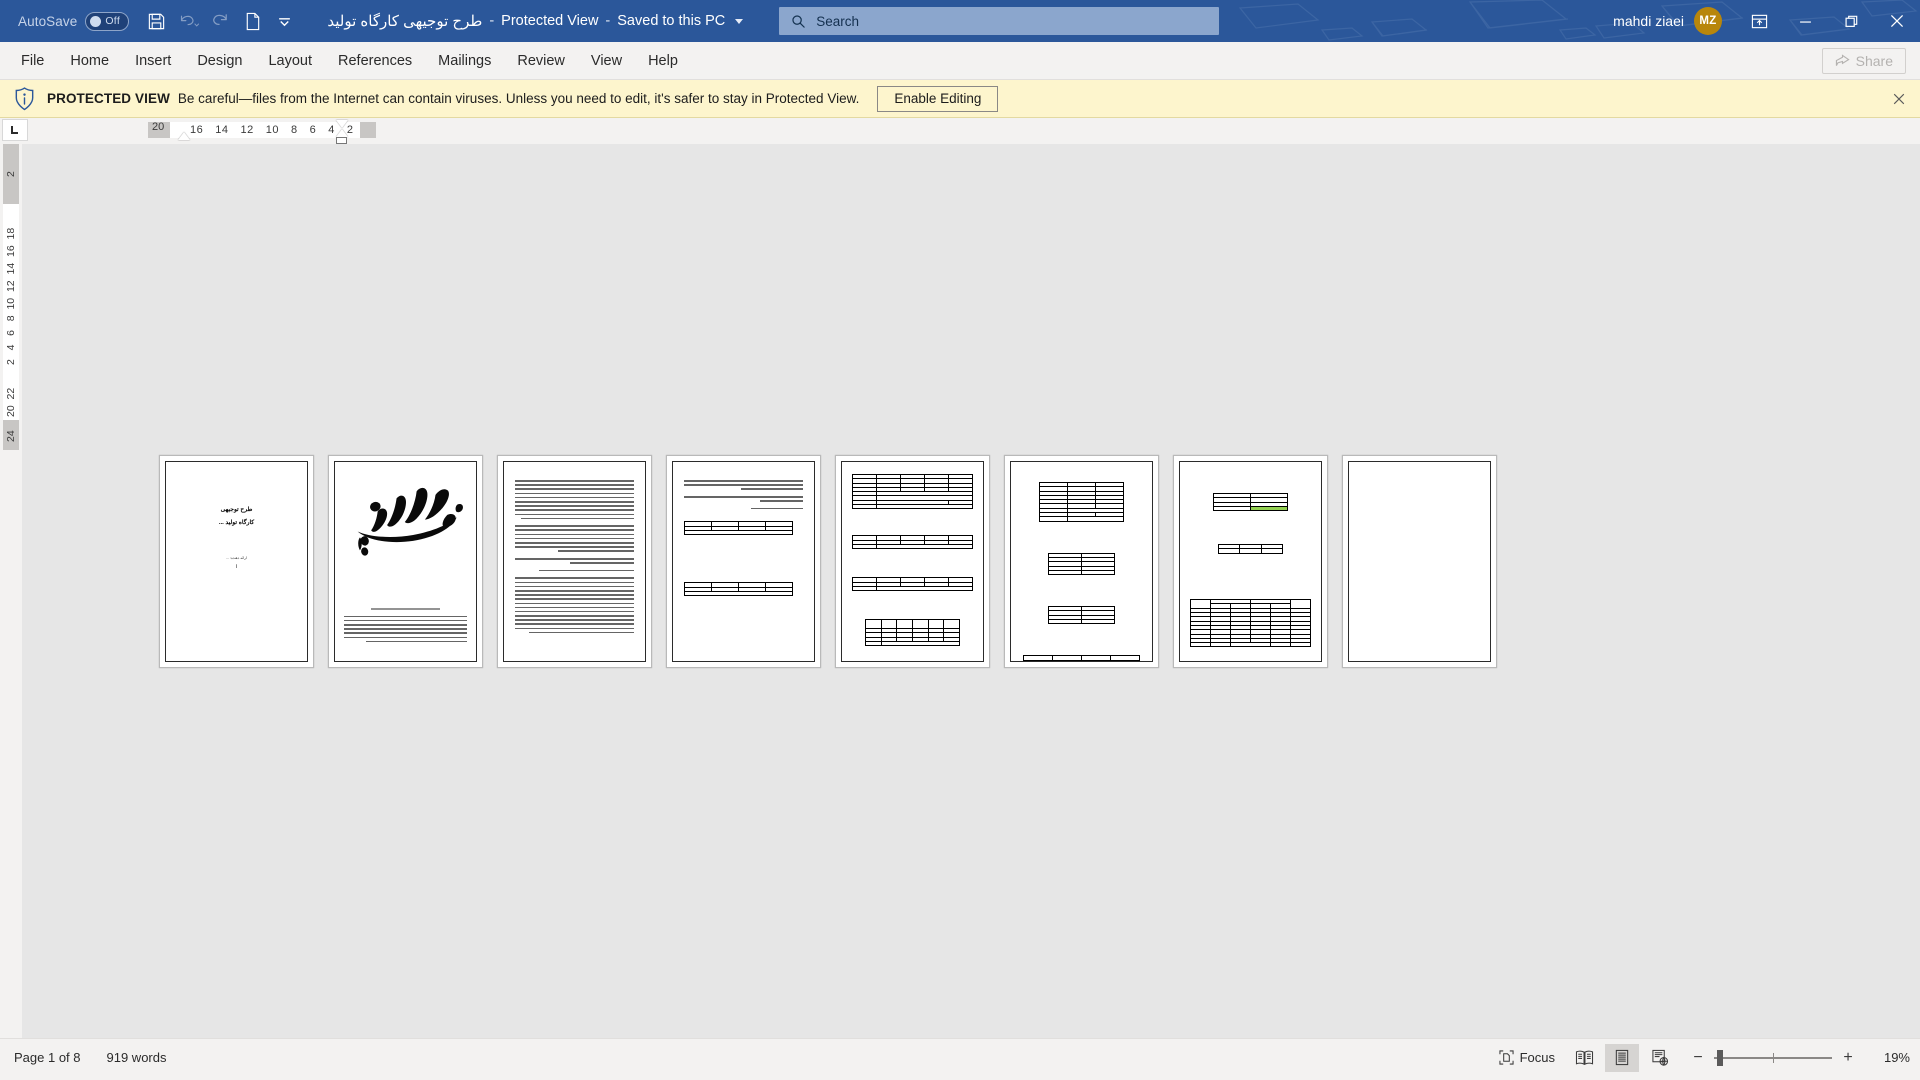  I want to click on tab-file: File, so click(32, 61).